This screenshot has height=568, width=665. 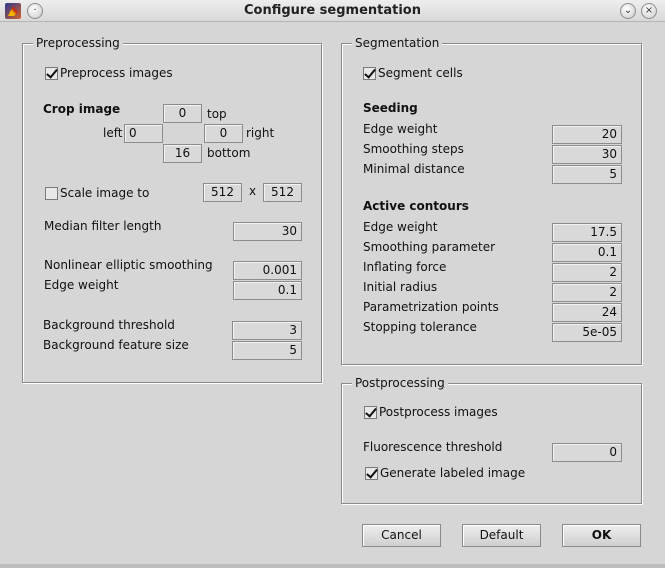 I want to click on stopping-tolerance-label: Stopping tolerance, so click(x=420, y=327).